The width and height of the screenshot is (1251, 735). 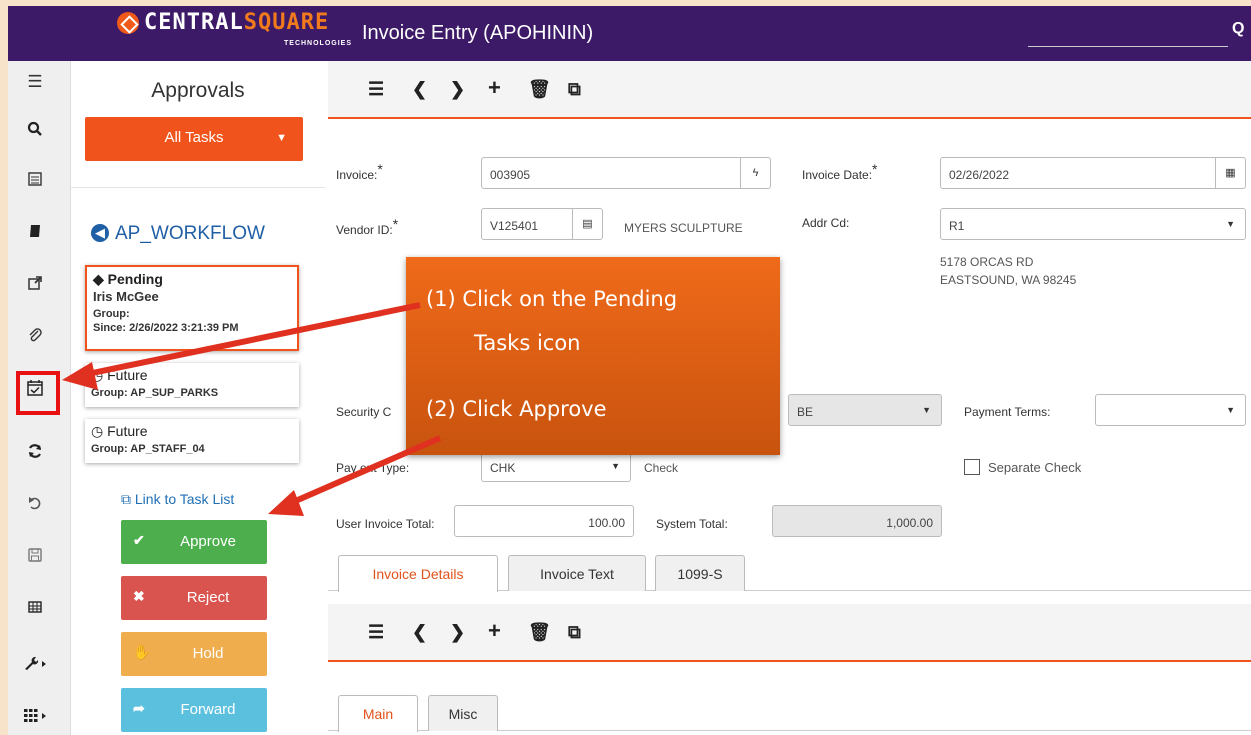 What do you see at coordinates (236, 22) in the screenshot?
I see `brand-logo: CENTRALSQUARE` at bounding box center [236, 22].